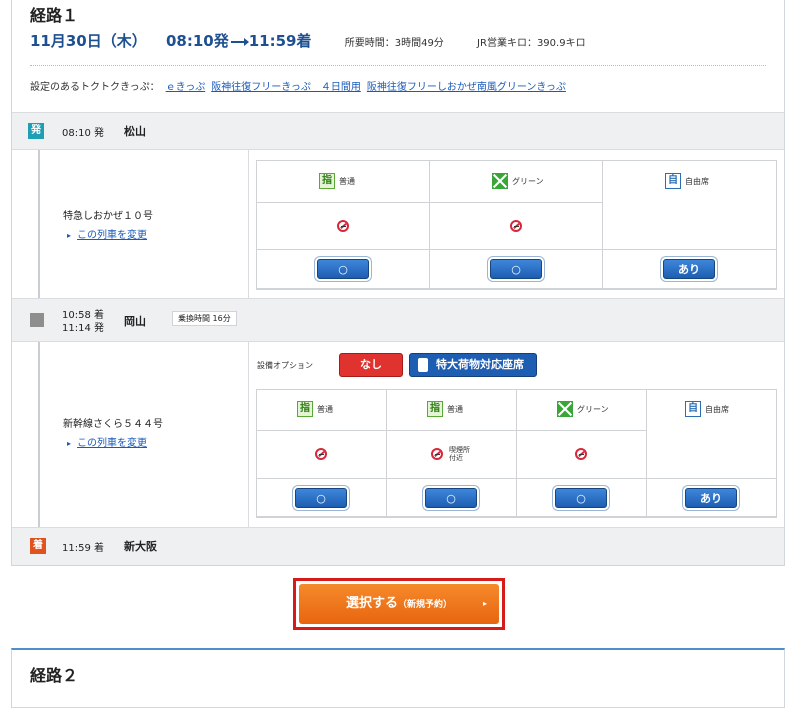 The width and height of the screenshot is (800, 708). Describe the element at coordinates (186, 87) in the screenshot. I see `tokutoku-link-ekippu: ｅきっぷ` at that location.